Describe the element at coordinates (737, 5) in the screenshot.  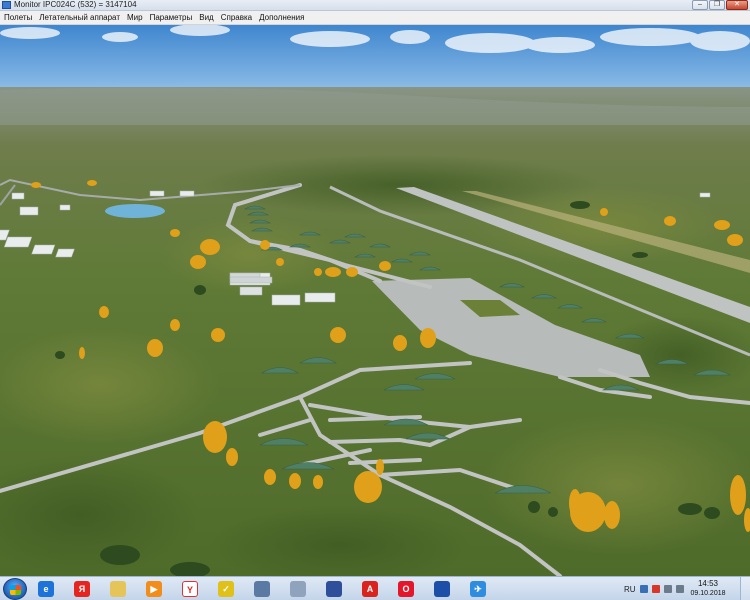
I see `close-button: ✕` at that location.